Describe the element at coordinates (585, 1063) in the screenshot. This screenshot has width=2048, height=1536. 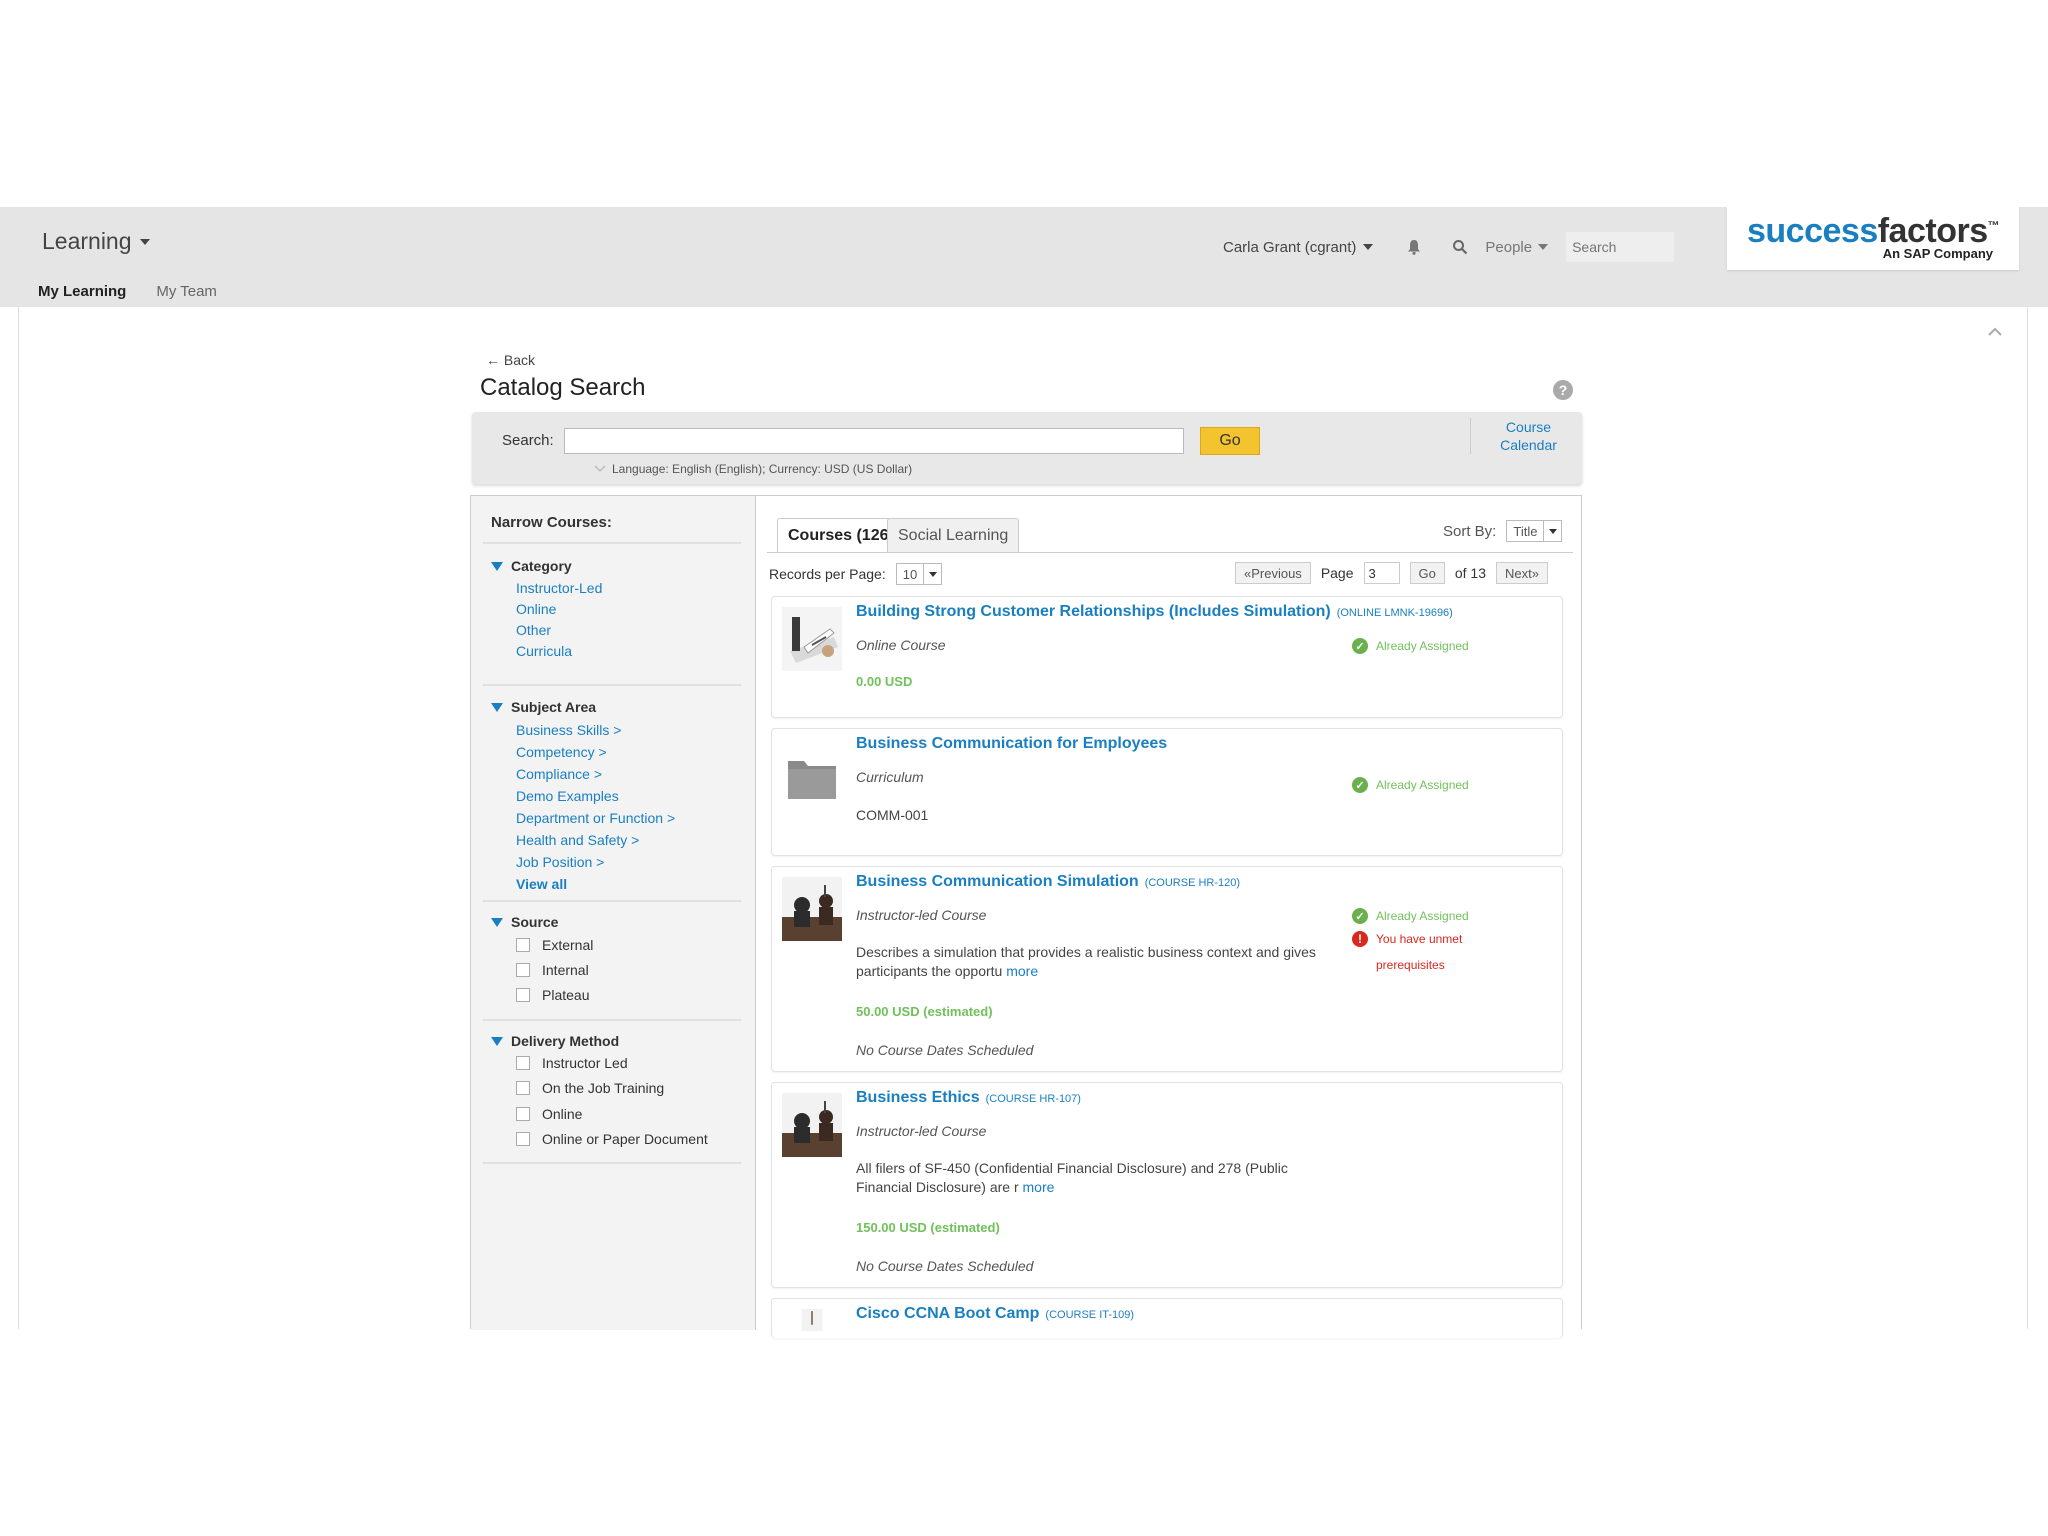
I see `delivery-instructor-led-label: Instructor Led` at that location.